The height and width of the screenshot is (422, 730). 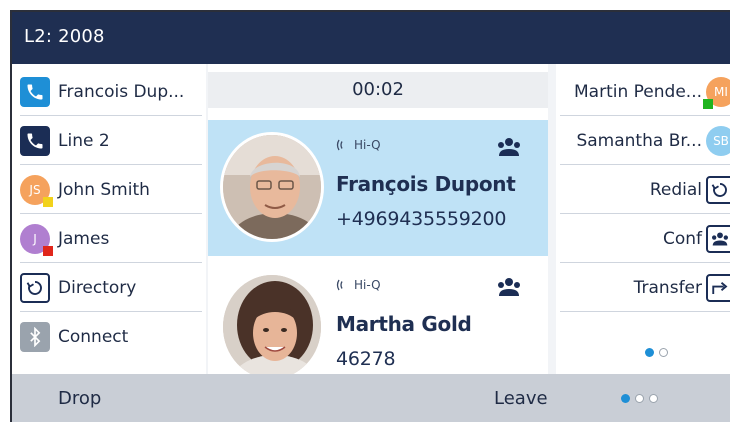 I want to click on avatar: J, so click(x=36, y=240).